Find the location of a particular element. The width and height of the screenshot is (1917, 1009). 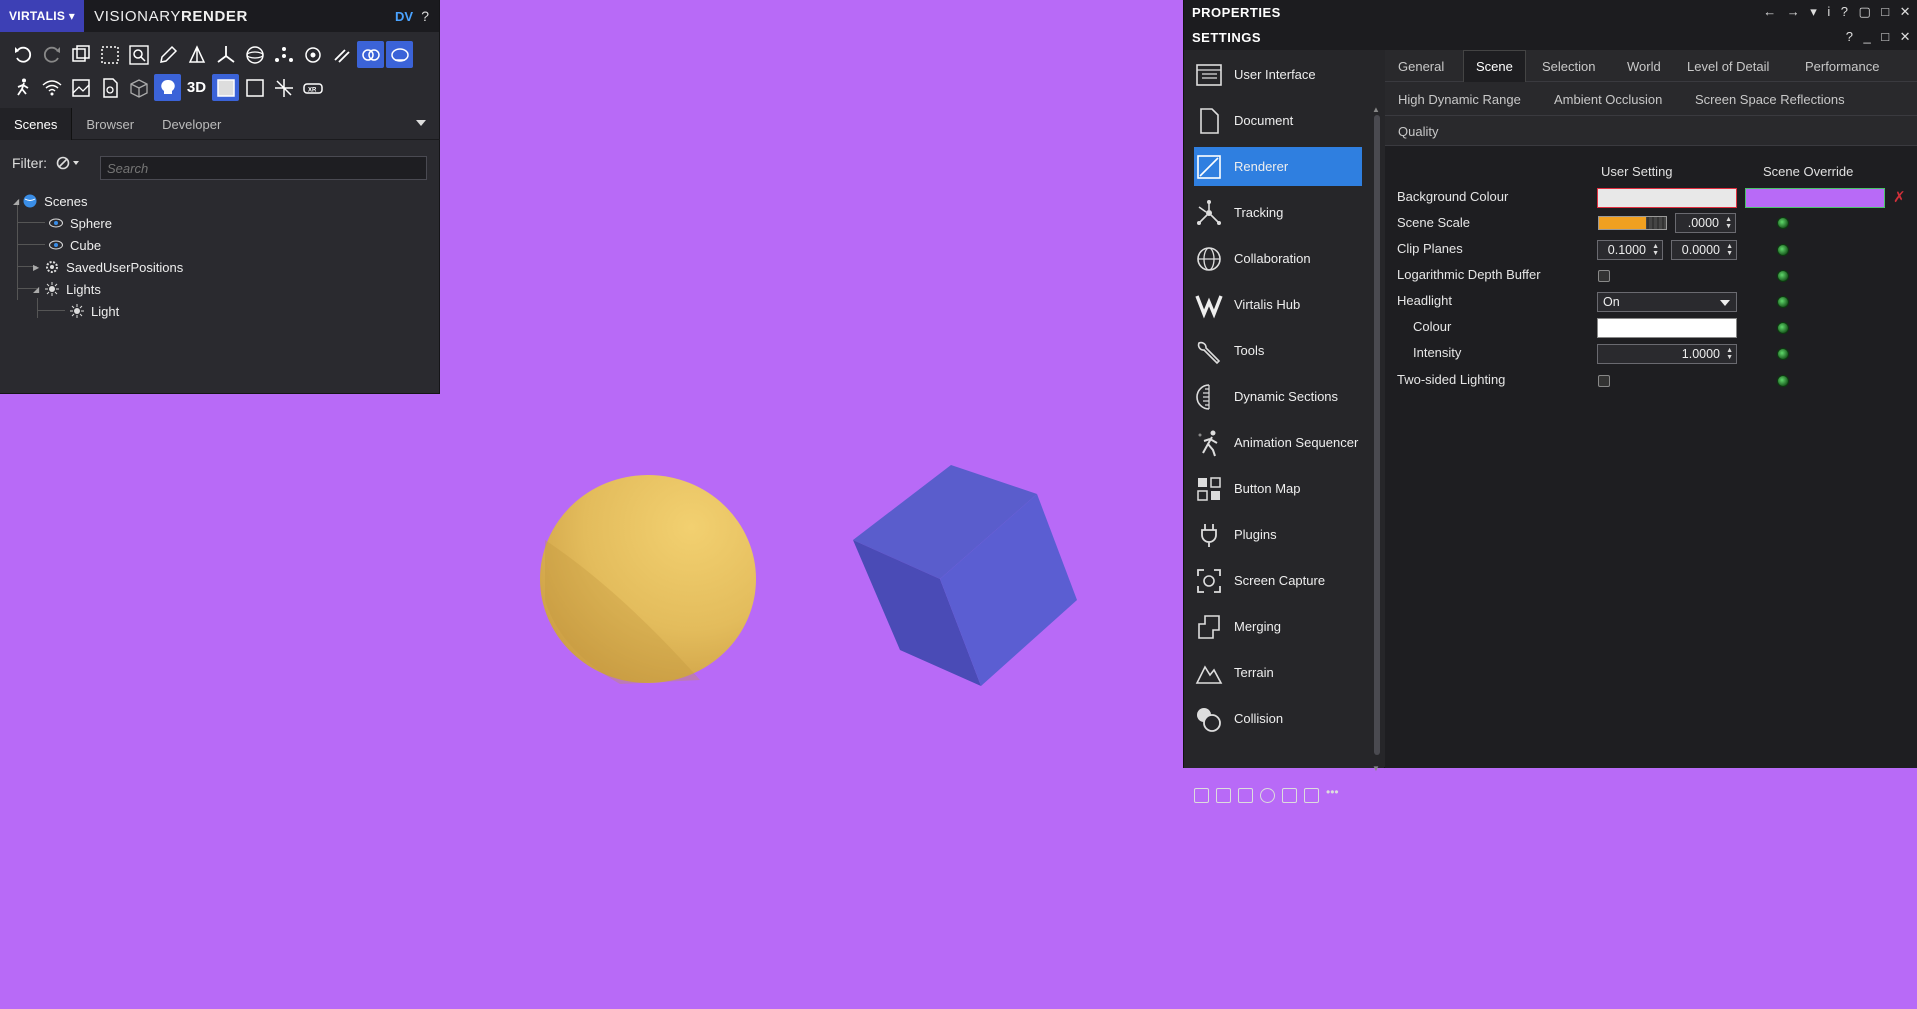

nodes-icon is located at coordinates (283, 54).